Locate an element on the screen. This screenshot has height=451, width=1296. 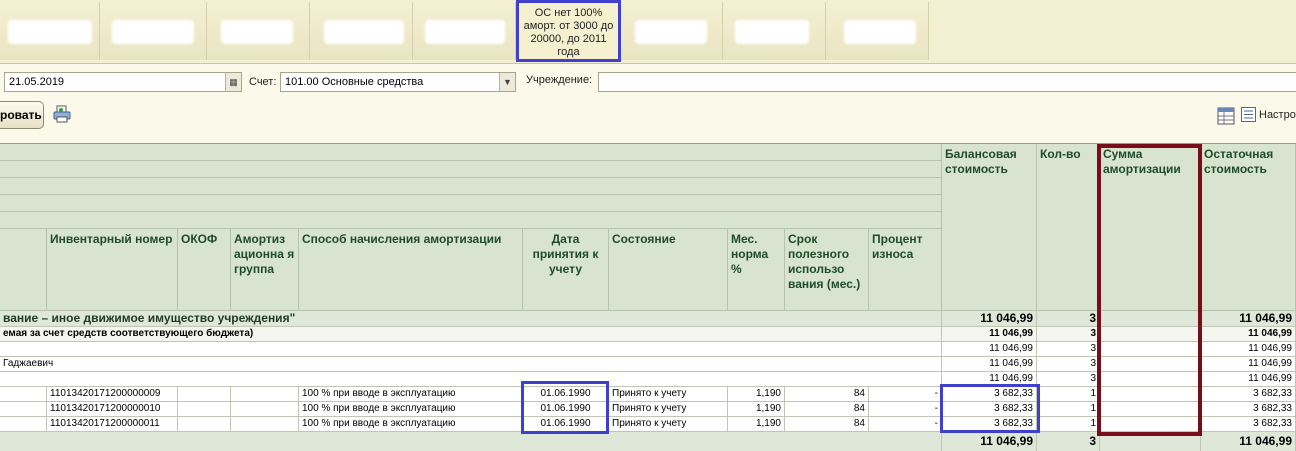
date-value: 21.05.2019 is located at coordinates (37, 82).